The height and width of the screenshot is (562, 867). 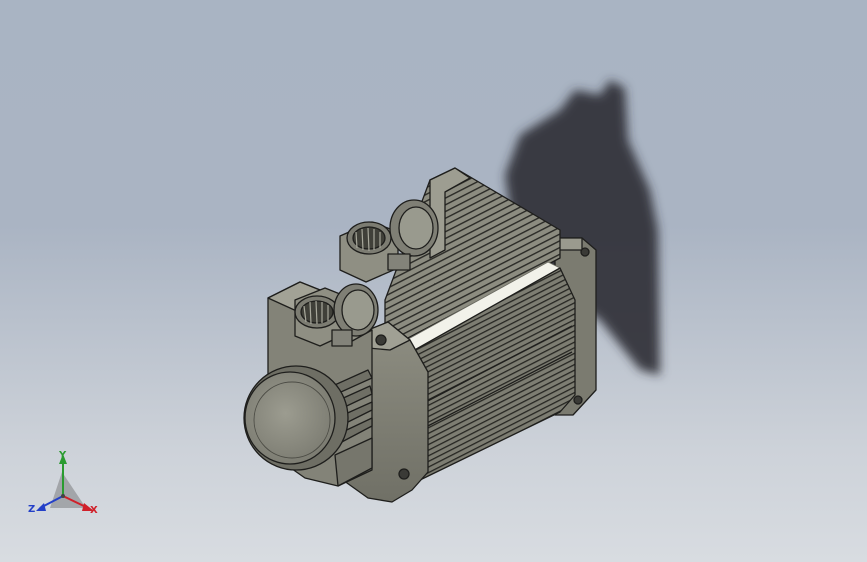 What do you see at coordinates (94, 510) in the screenshot?
I see `x-axis-label: X` at bounding box center [94, 510].